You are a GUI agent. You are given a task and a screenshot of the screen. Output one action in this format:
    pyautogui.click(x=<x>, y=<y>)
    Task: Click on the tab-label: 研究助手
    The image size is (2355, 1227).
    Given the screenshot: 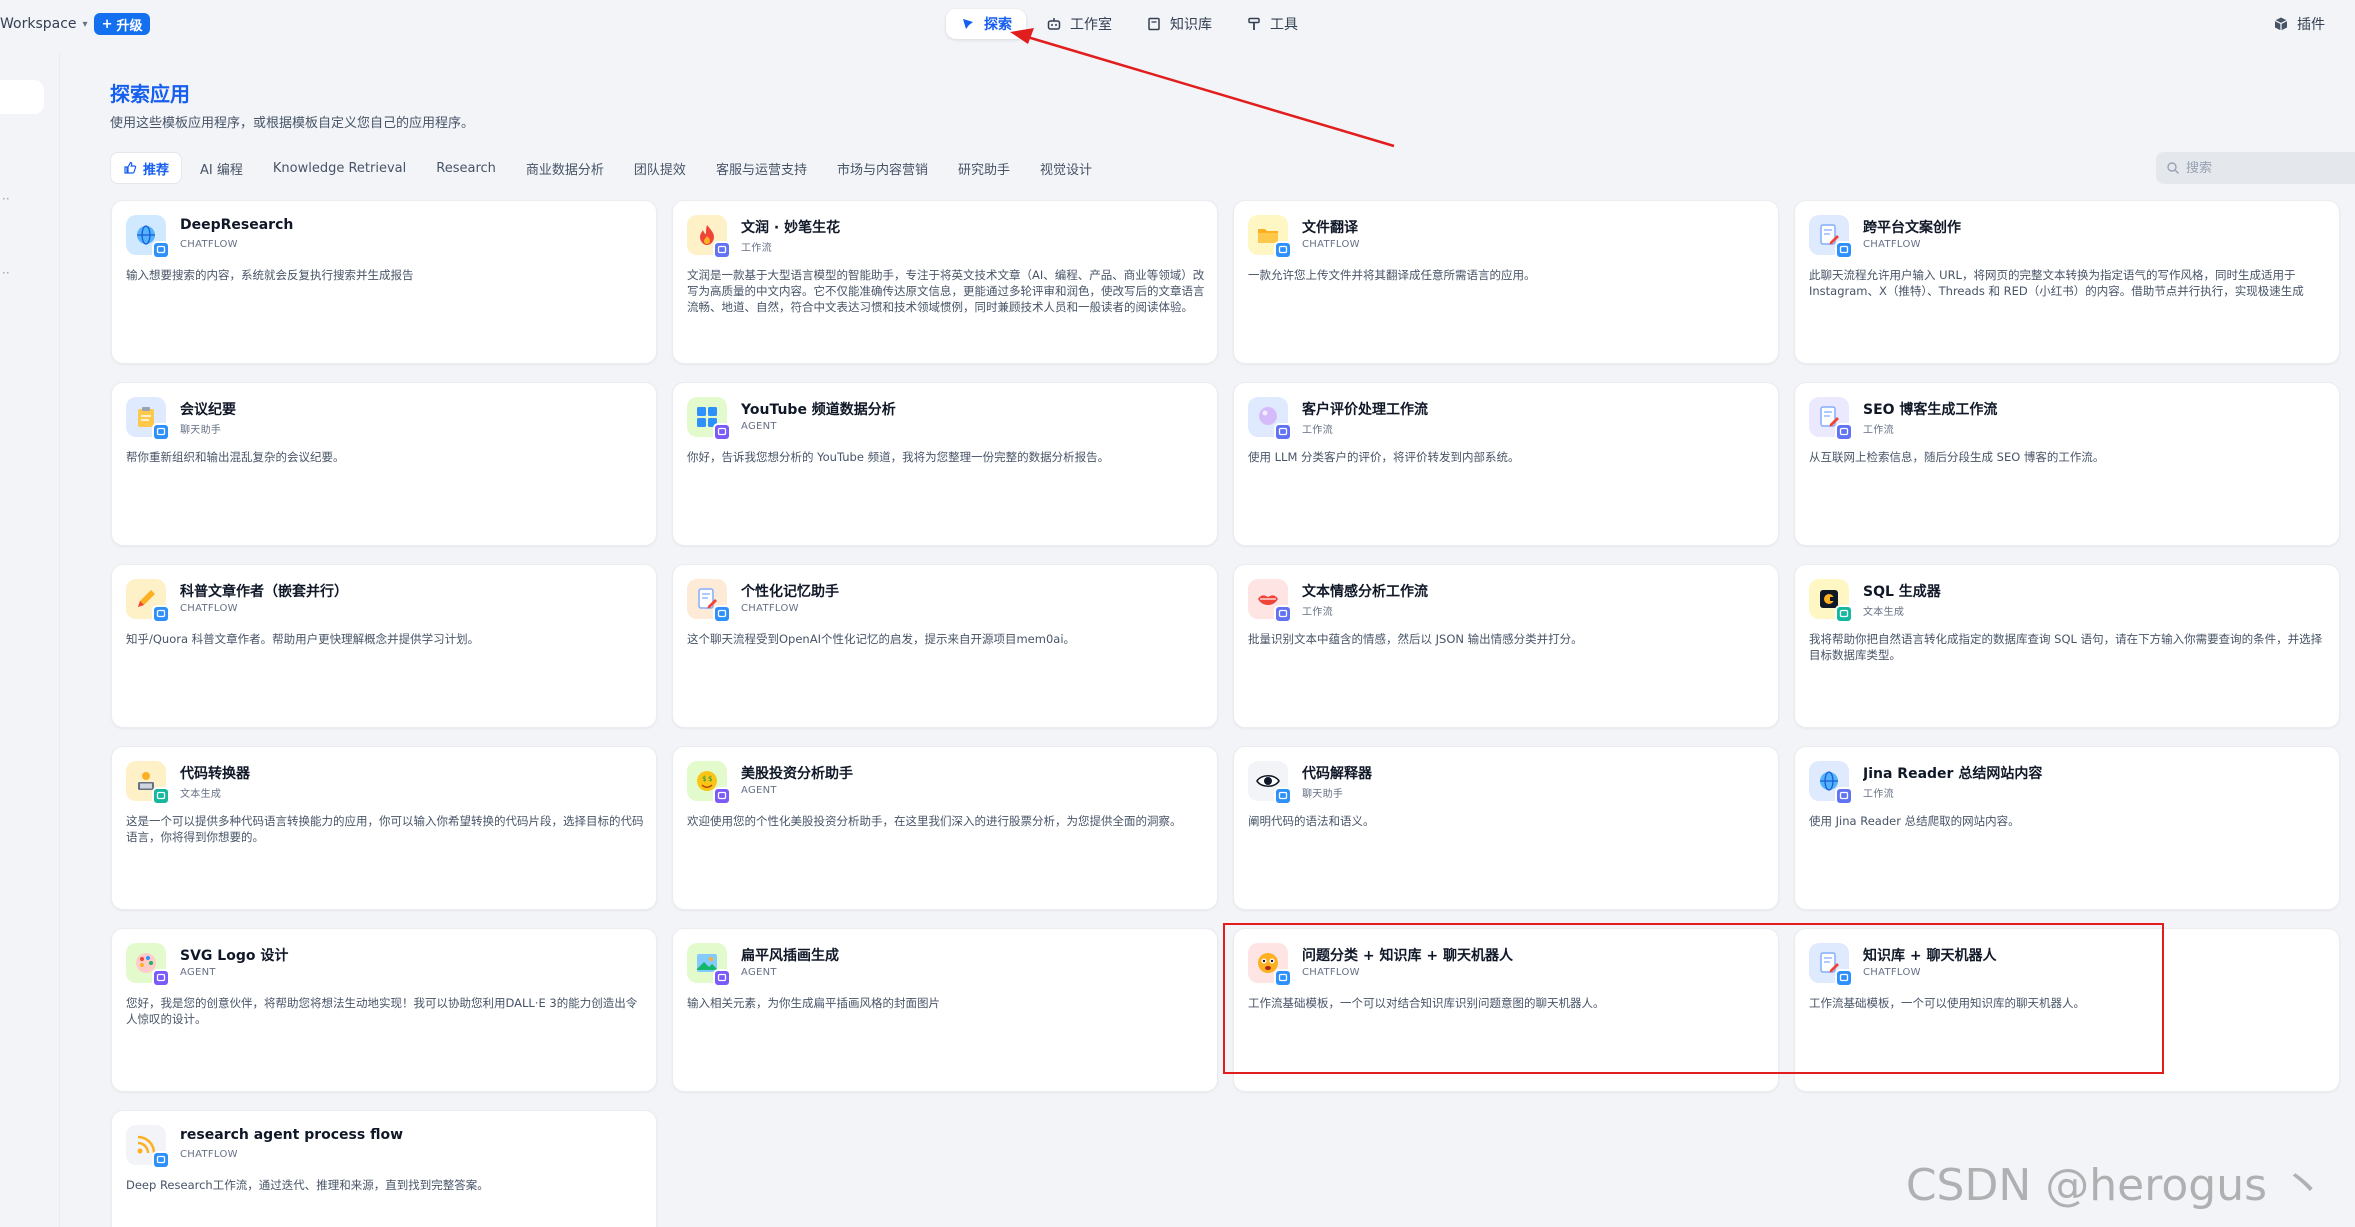 What is the action you would take?
    pyautogui.click(x=983, y=170)
    